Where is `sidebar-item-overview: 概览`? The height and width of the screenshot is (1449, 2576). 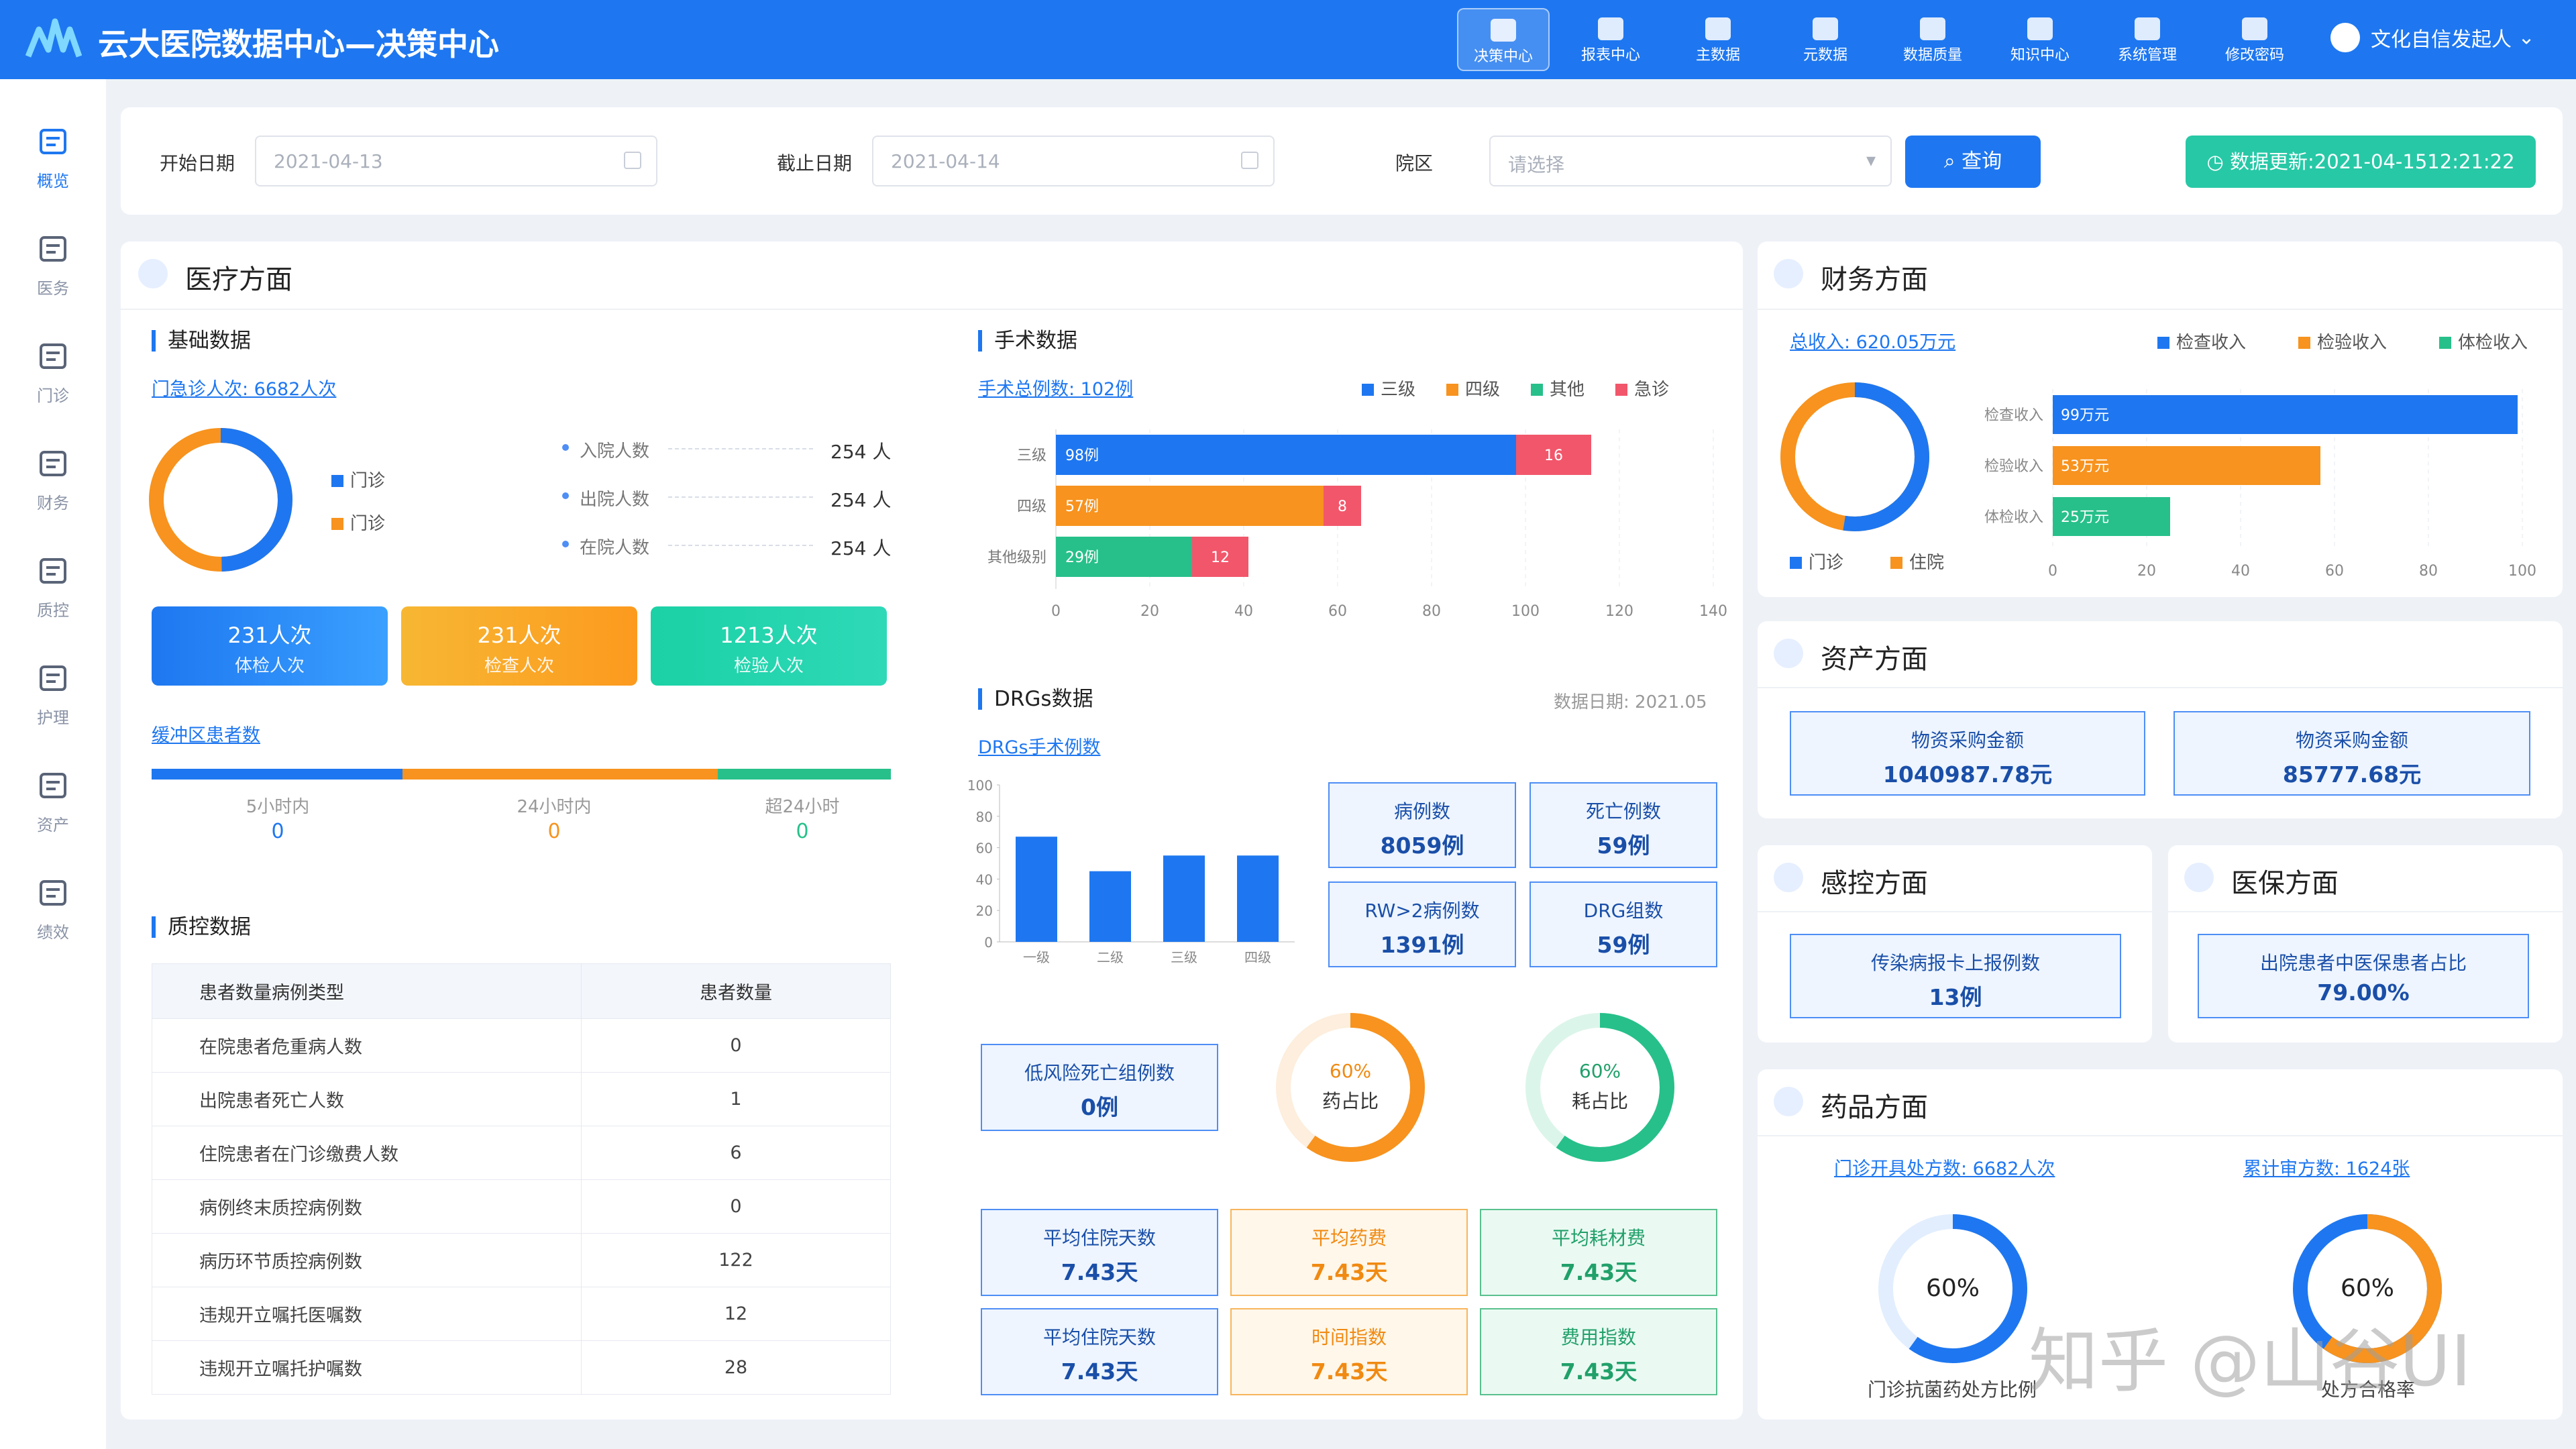
sidebar-item-overview: 概览 is located at coordinates (53, 161).